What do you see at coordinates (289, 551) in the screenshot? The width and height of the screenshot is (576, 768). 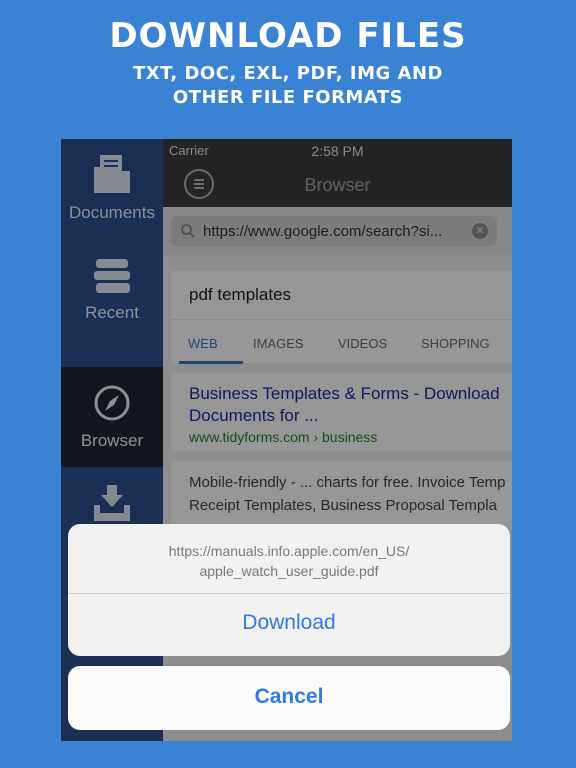 I see `sheet-message-line-1: https://manuals.info.apple.com/en_US/` at bounding box center [289, 551].